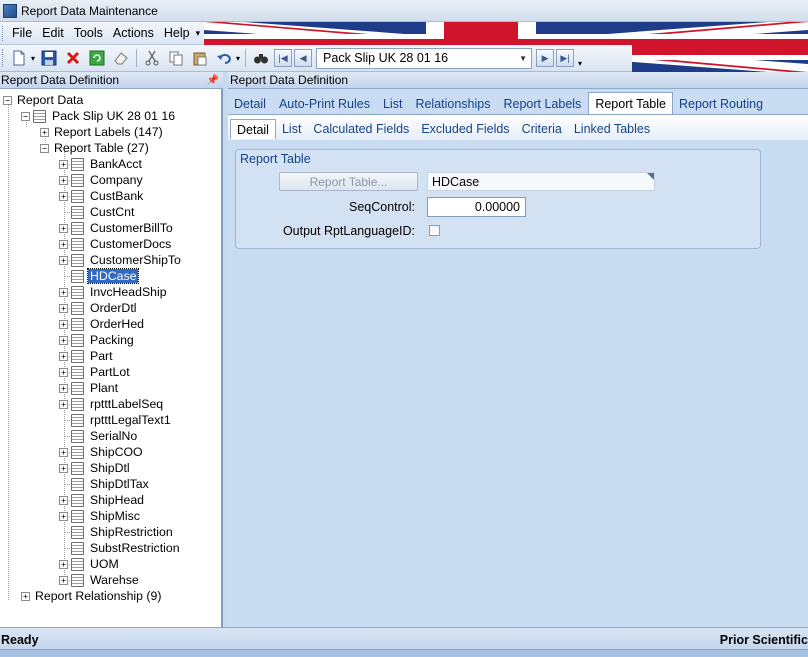 The image size is (808, 657). I want to click on refresh-icon, so click(97, 58).